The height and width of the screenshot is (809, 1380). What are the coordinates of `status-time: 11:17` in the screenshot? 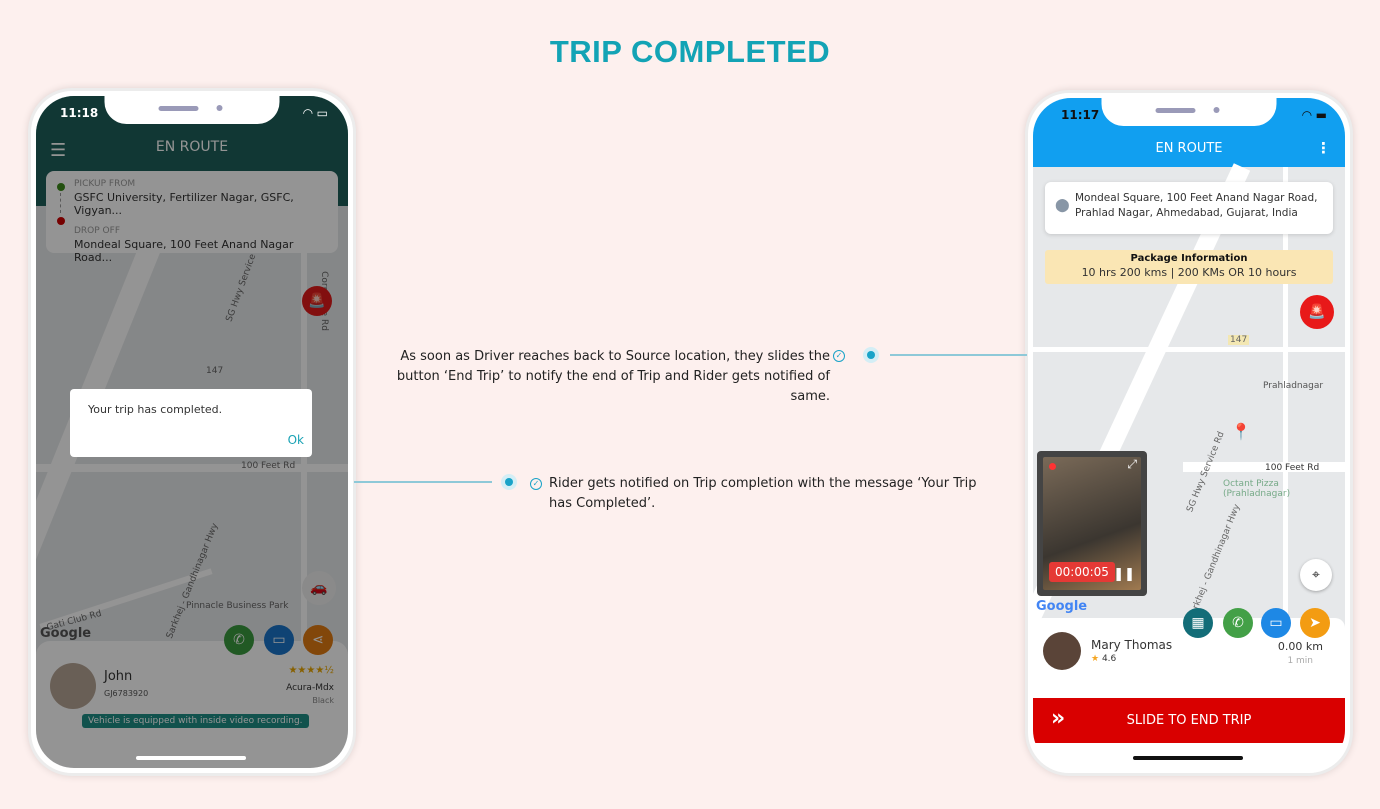 It's located at (1080, 115).